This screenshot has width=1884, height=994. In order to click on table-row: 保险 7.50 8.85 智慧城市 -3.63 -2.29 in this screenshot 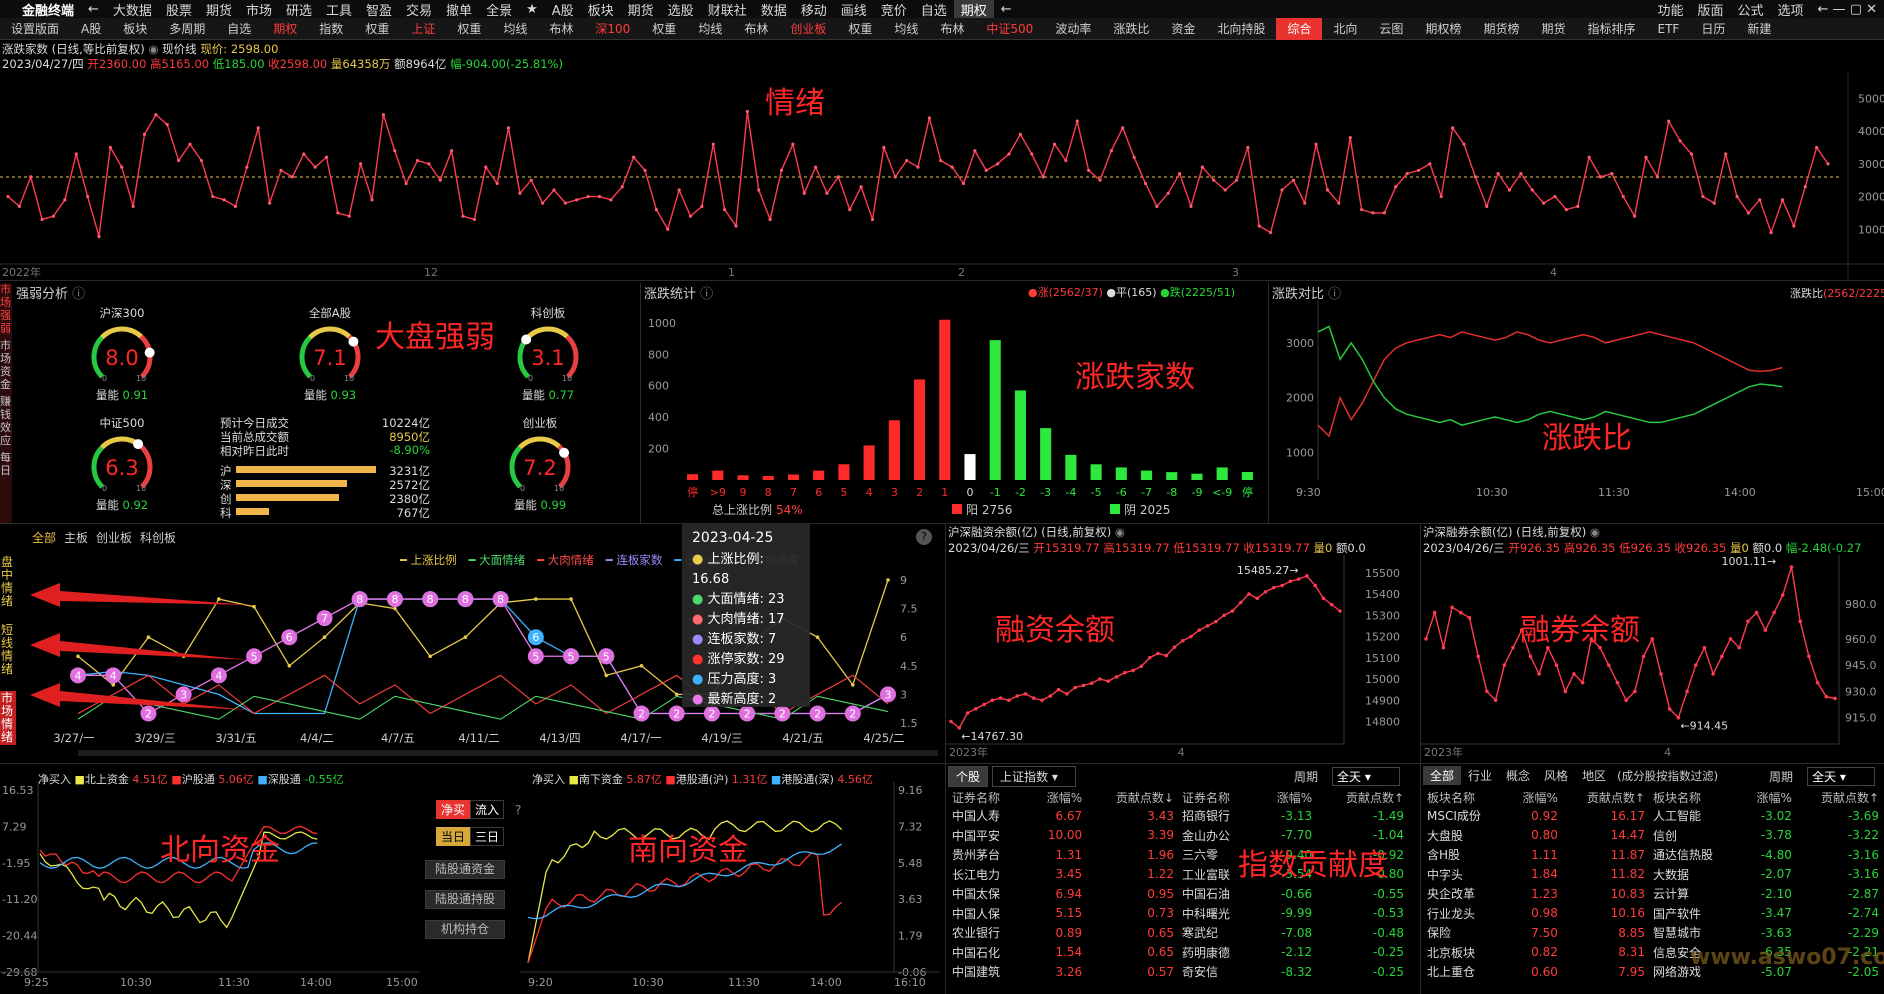, I will do `click(1653, 933)`.